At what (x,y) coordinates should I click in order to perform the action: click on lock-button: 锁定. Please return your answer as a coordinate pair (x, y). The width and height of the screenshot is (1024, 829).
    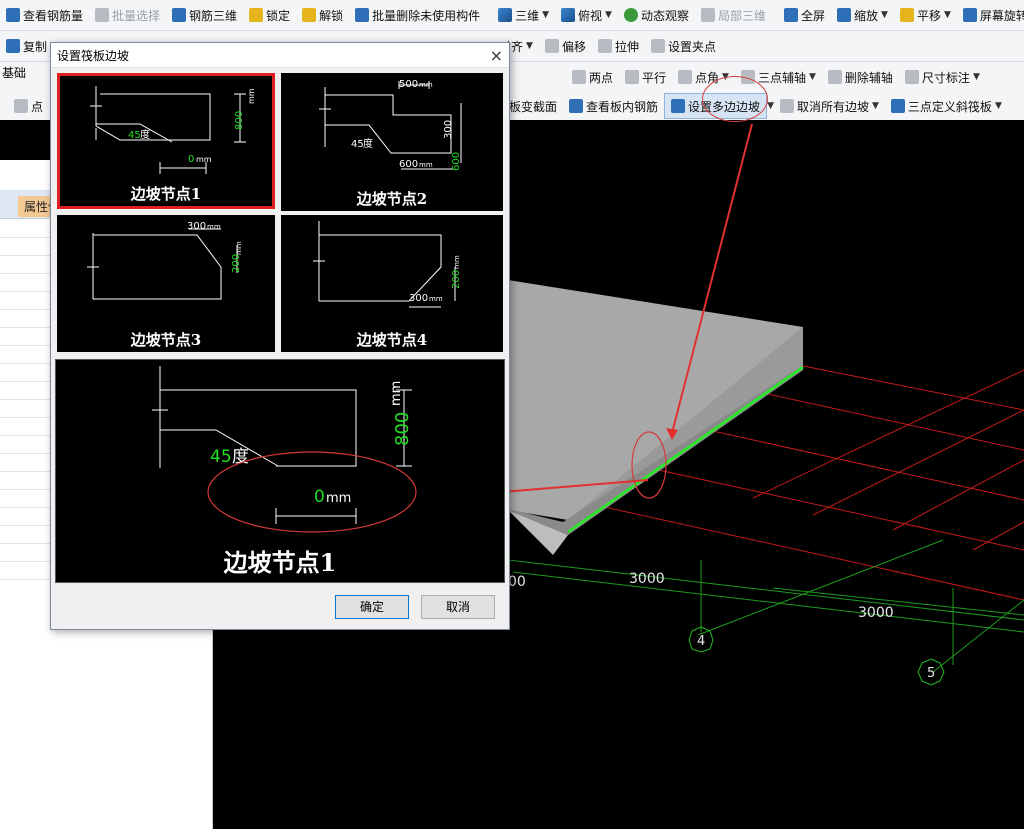
    Looking at the image, I should click on (269, 15).